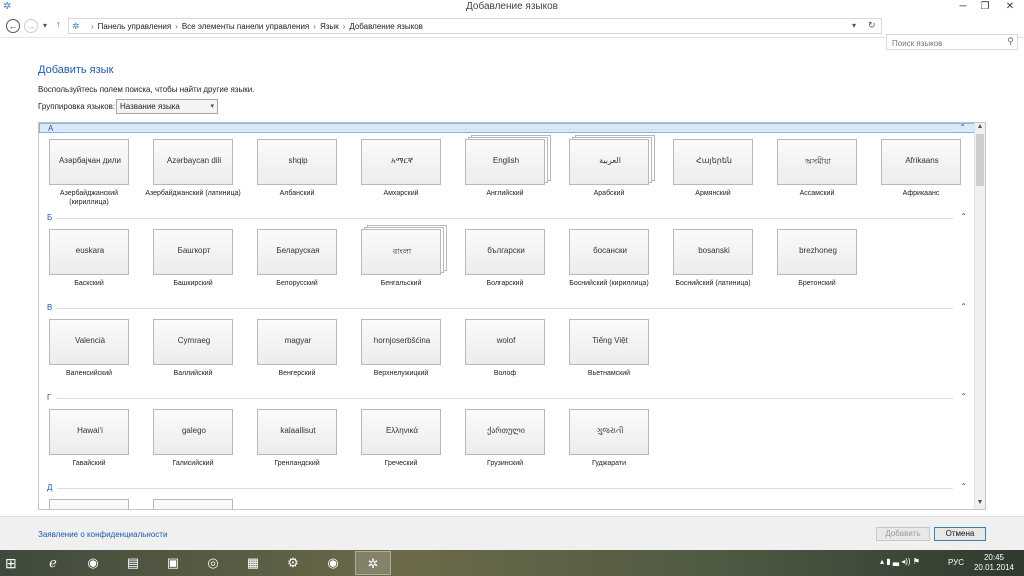  What do you see at coordinates (947, 43) in the screenshot?
I see `search-input` at bounding box center [947, 43].